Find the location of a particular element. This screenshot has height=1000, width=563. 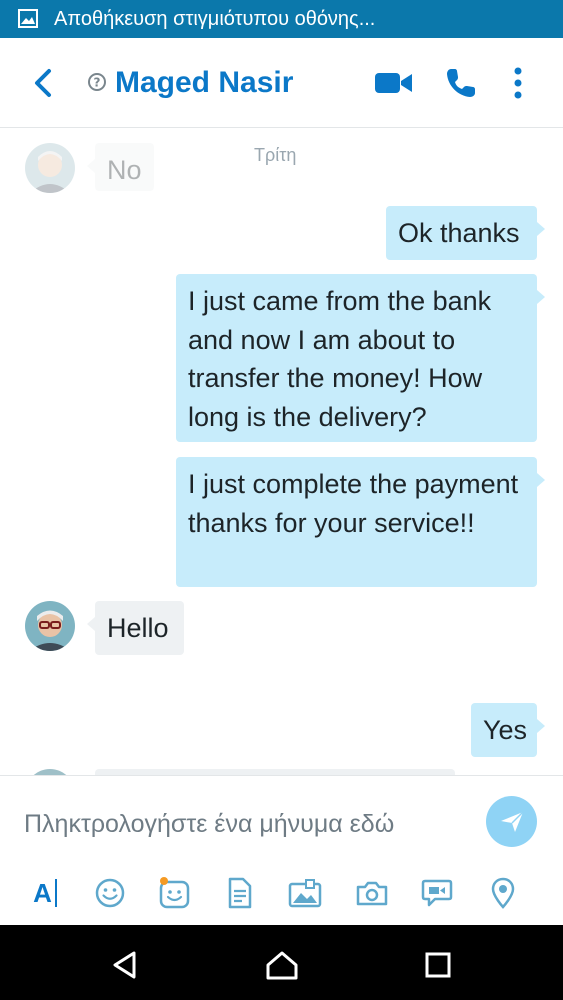

more-vertical-icon is located at coordinates (518, 83).